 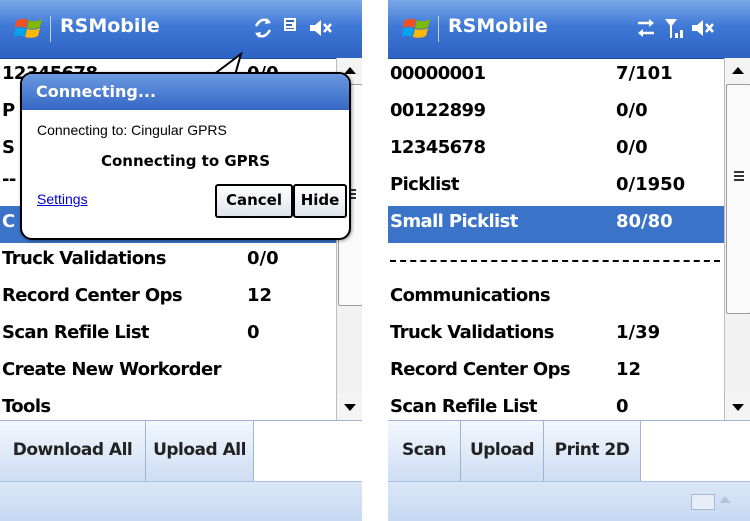 I want to click on button-label: Upload, so click(x=502, y=450).